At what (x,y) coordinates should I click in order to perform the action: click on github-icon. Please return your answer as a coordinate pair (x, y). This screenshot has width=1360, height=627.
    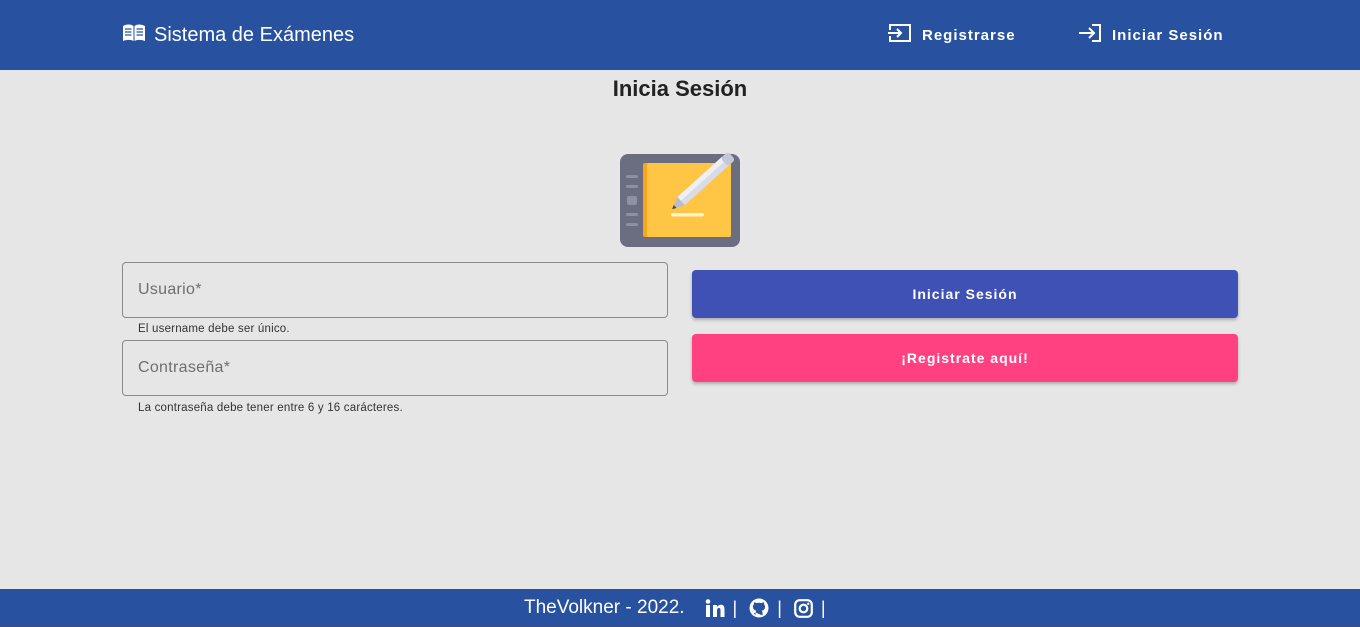
    Looking at the image, I should click on (759, 608).